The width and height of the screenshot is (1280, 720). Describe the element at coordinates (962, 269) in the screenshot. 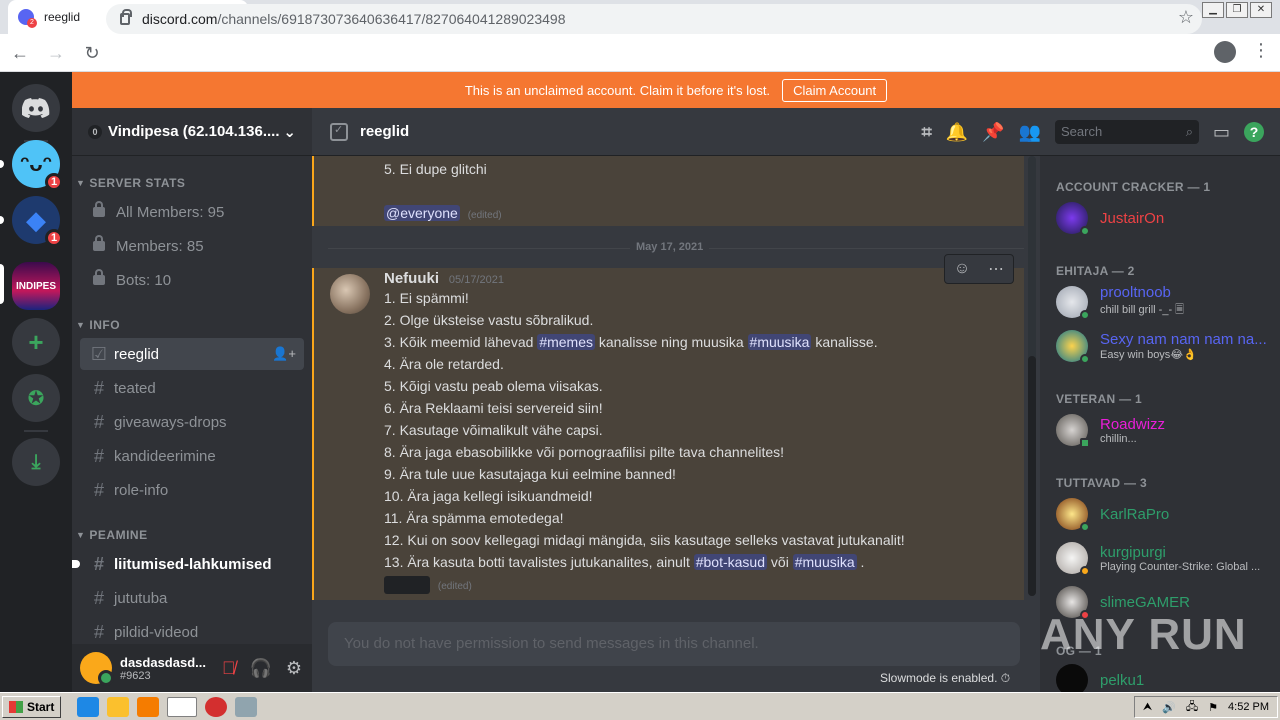

I see `add-reaction-icon: ☺` at that location.